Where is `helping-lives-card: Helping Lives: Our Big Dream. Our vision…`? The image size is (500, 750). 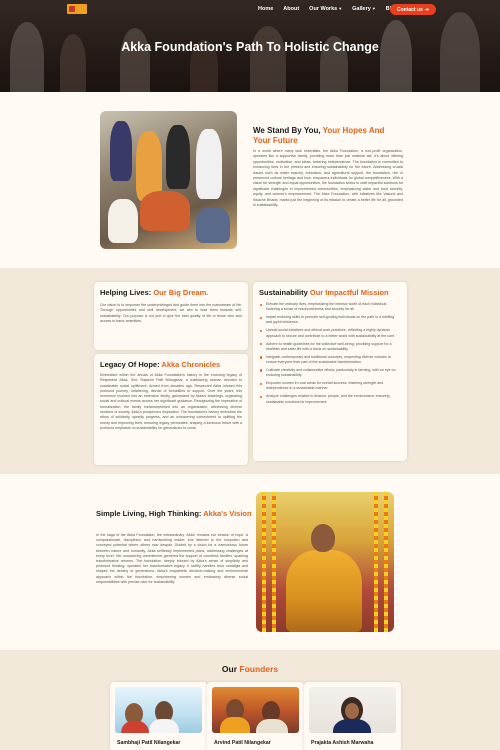 helping-lives-card: Helping Lives: Our Big Dream. Our vision… is located at coordinates (171, 316).